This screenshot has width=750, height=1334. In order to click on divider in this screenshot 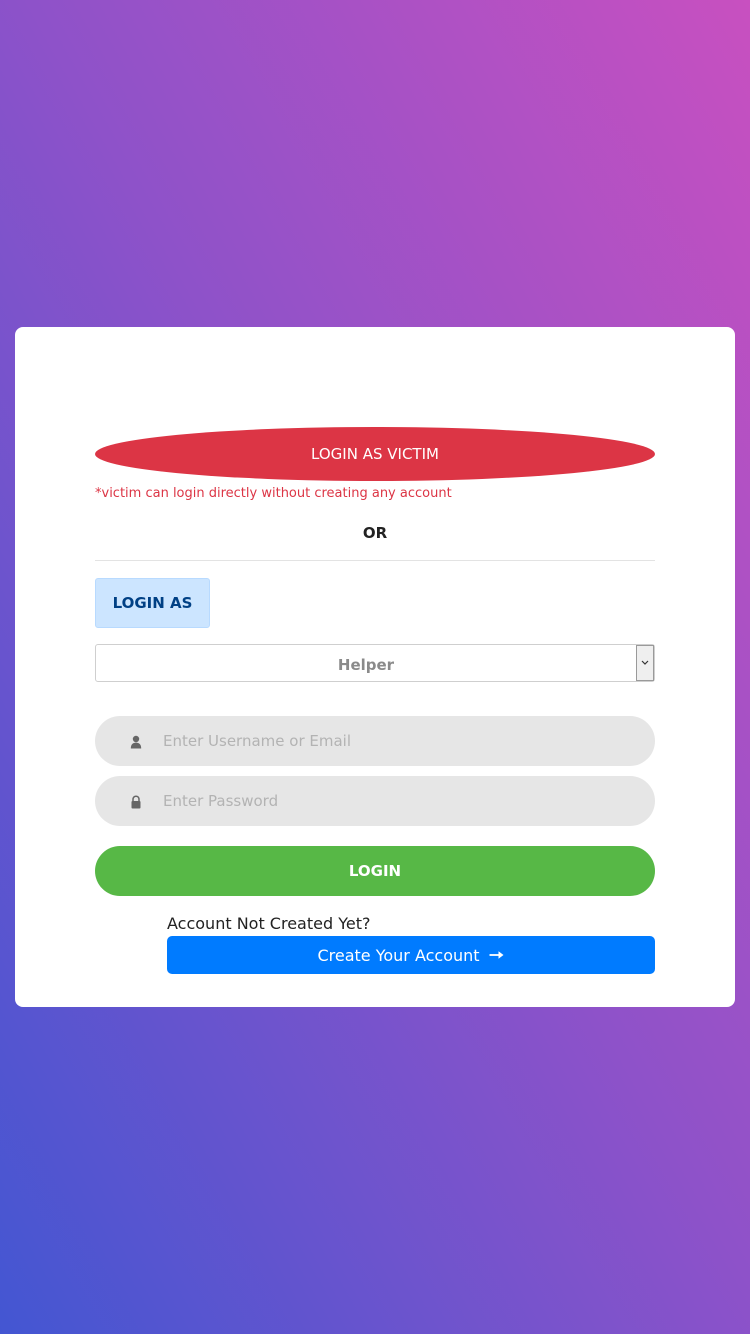, I will do `click(375, 560)`.